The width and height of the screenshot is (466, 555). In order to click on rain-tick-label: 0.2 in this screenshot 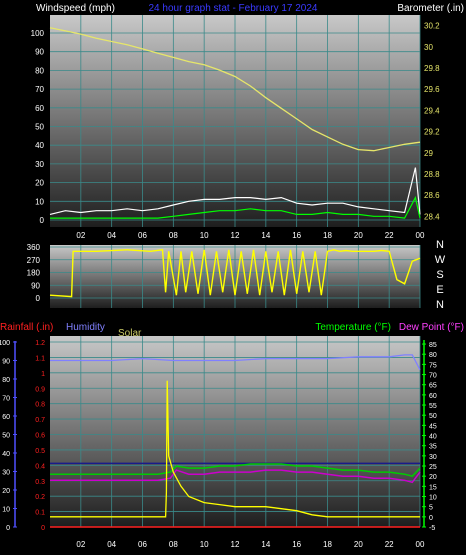, I will do `click(40, 497)`.